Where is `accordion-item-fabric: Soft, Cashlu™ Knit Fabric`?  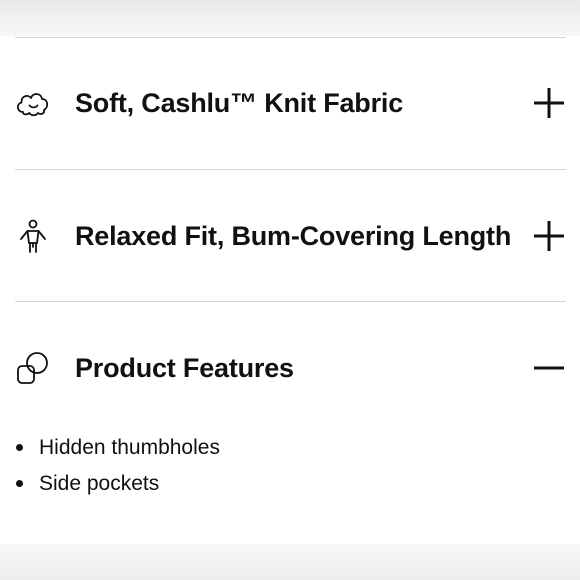
accordion-item-fabric: Soft, Cashlu™ Knit Fabric is located at coordinates (290, 103).